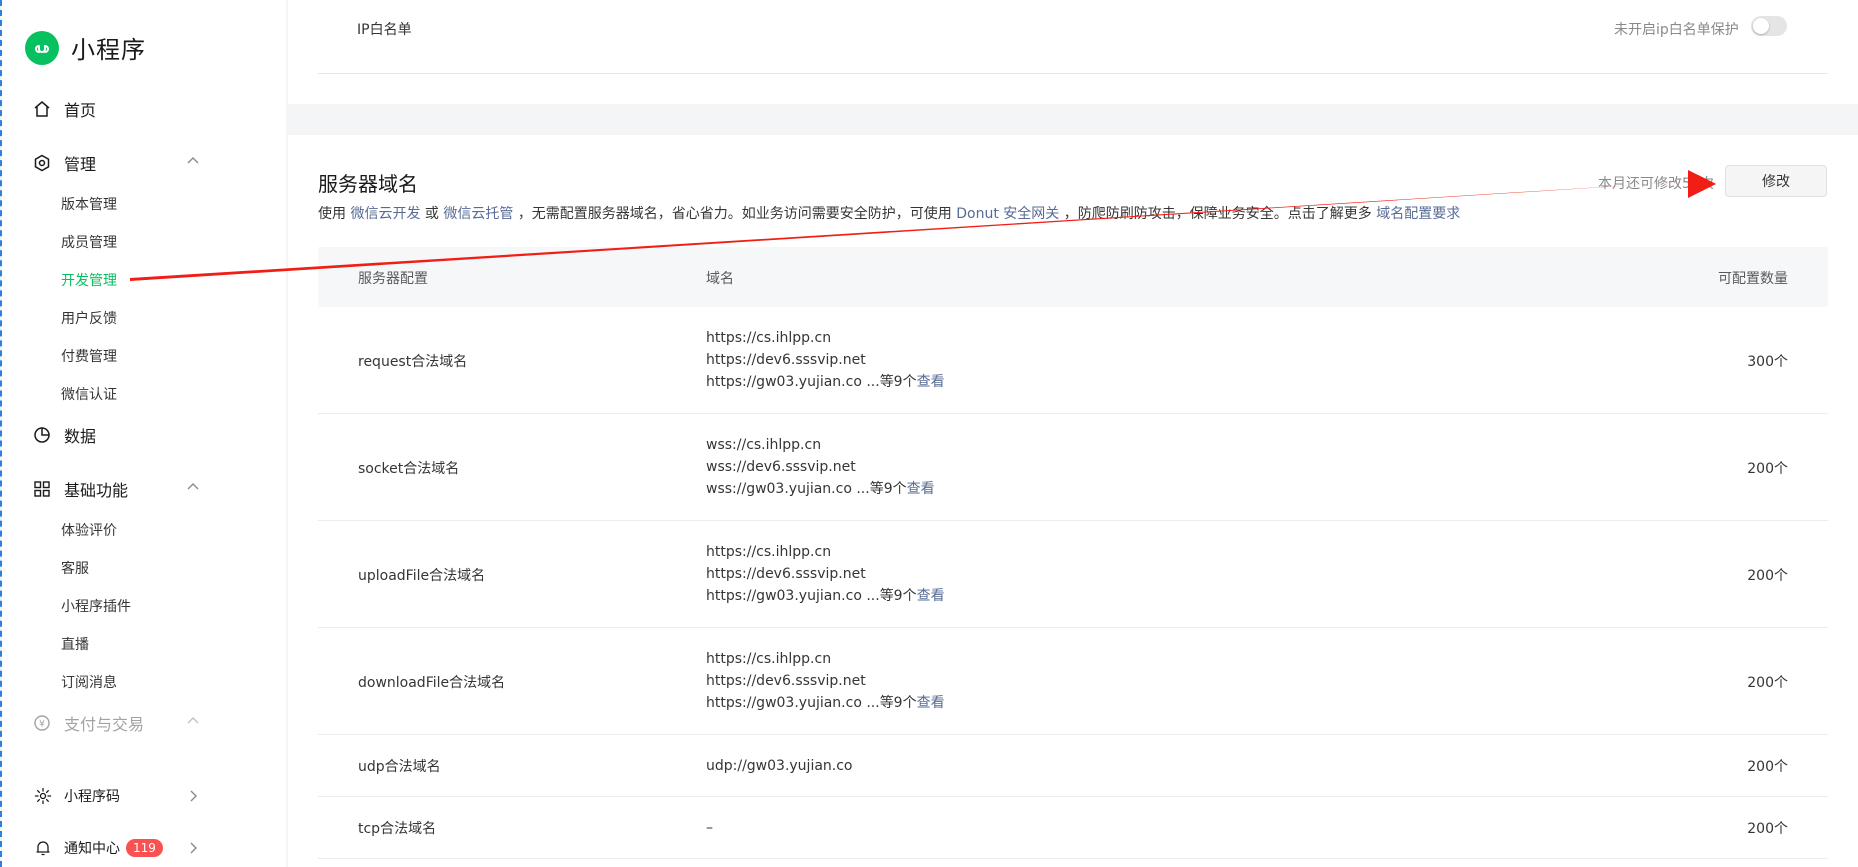 The image size is (1858, 867). What do you see at coordinates (1073, 766) in the screenshot?
I see `table-row: udp合法域名 udp://gw03.yujian.co 200个` at bounding box center [1073, 766].